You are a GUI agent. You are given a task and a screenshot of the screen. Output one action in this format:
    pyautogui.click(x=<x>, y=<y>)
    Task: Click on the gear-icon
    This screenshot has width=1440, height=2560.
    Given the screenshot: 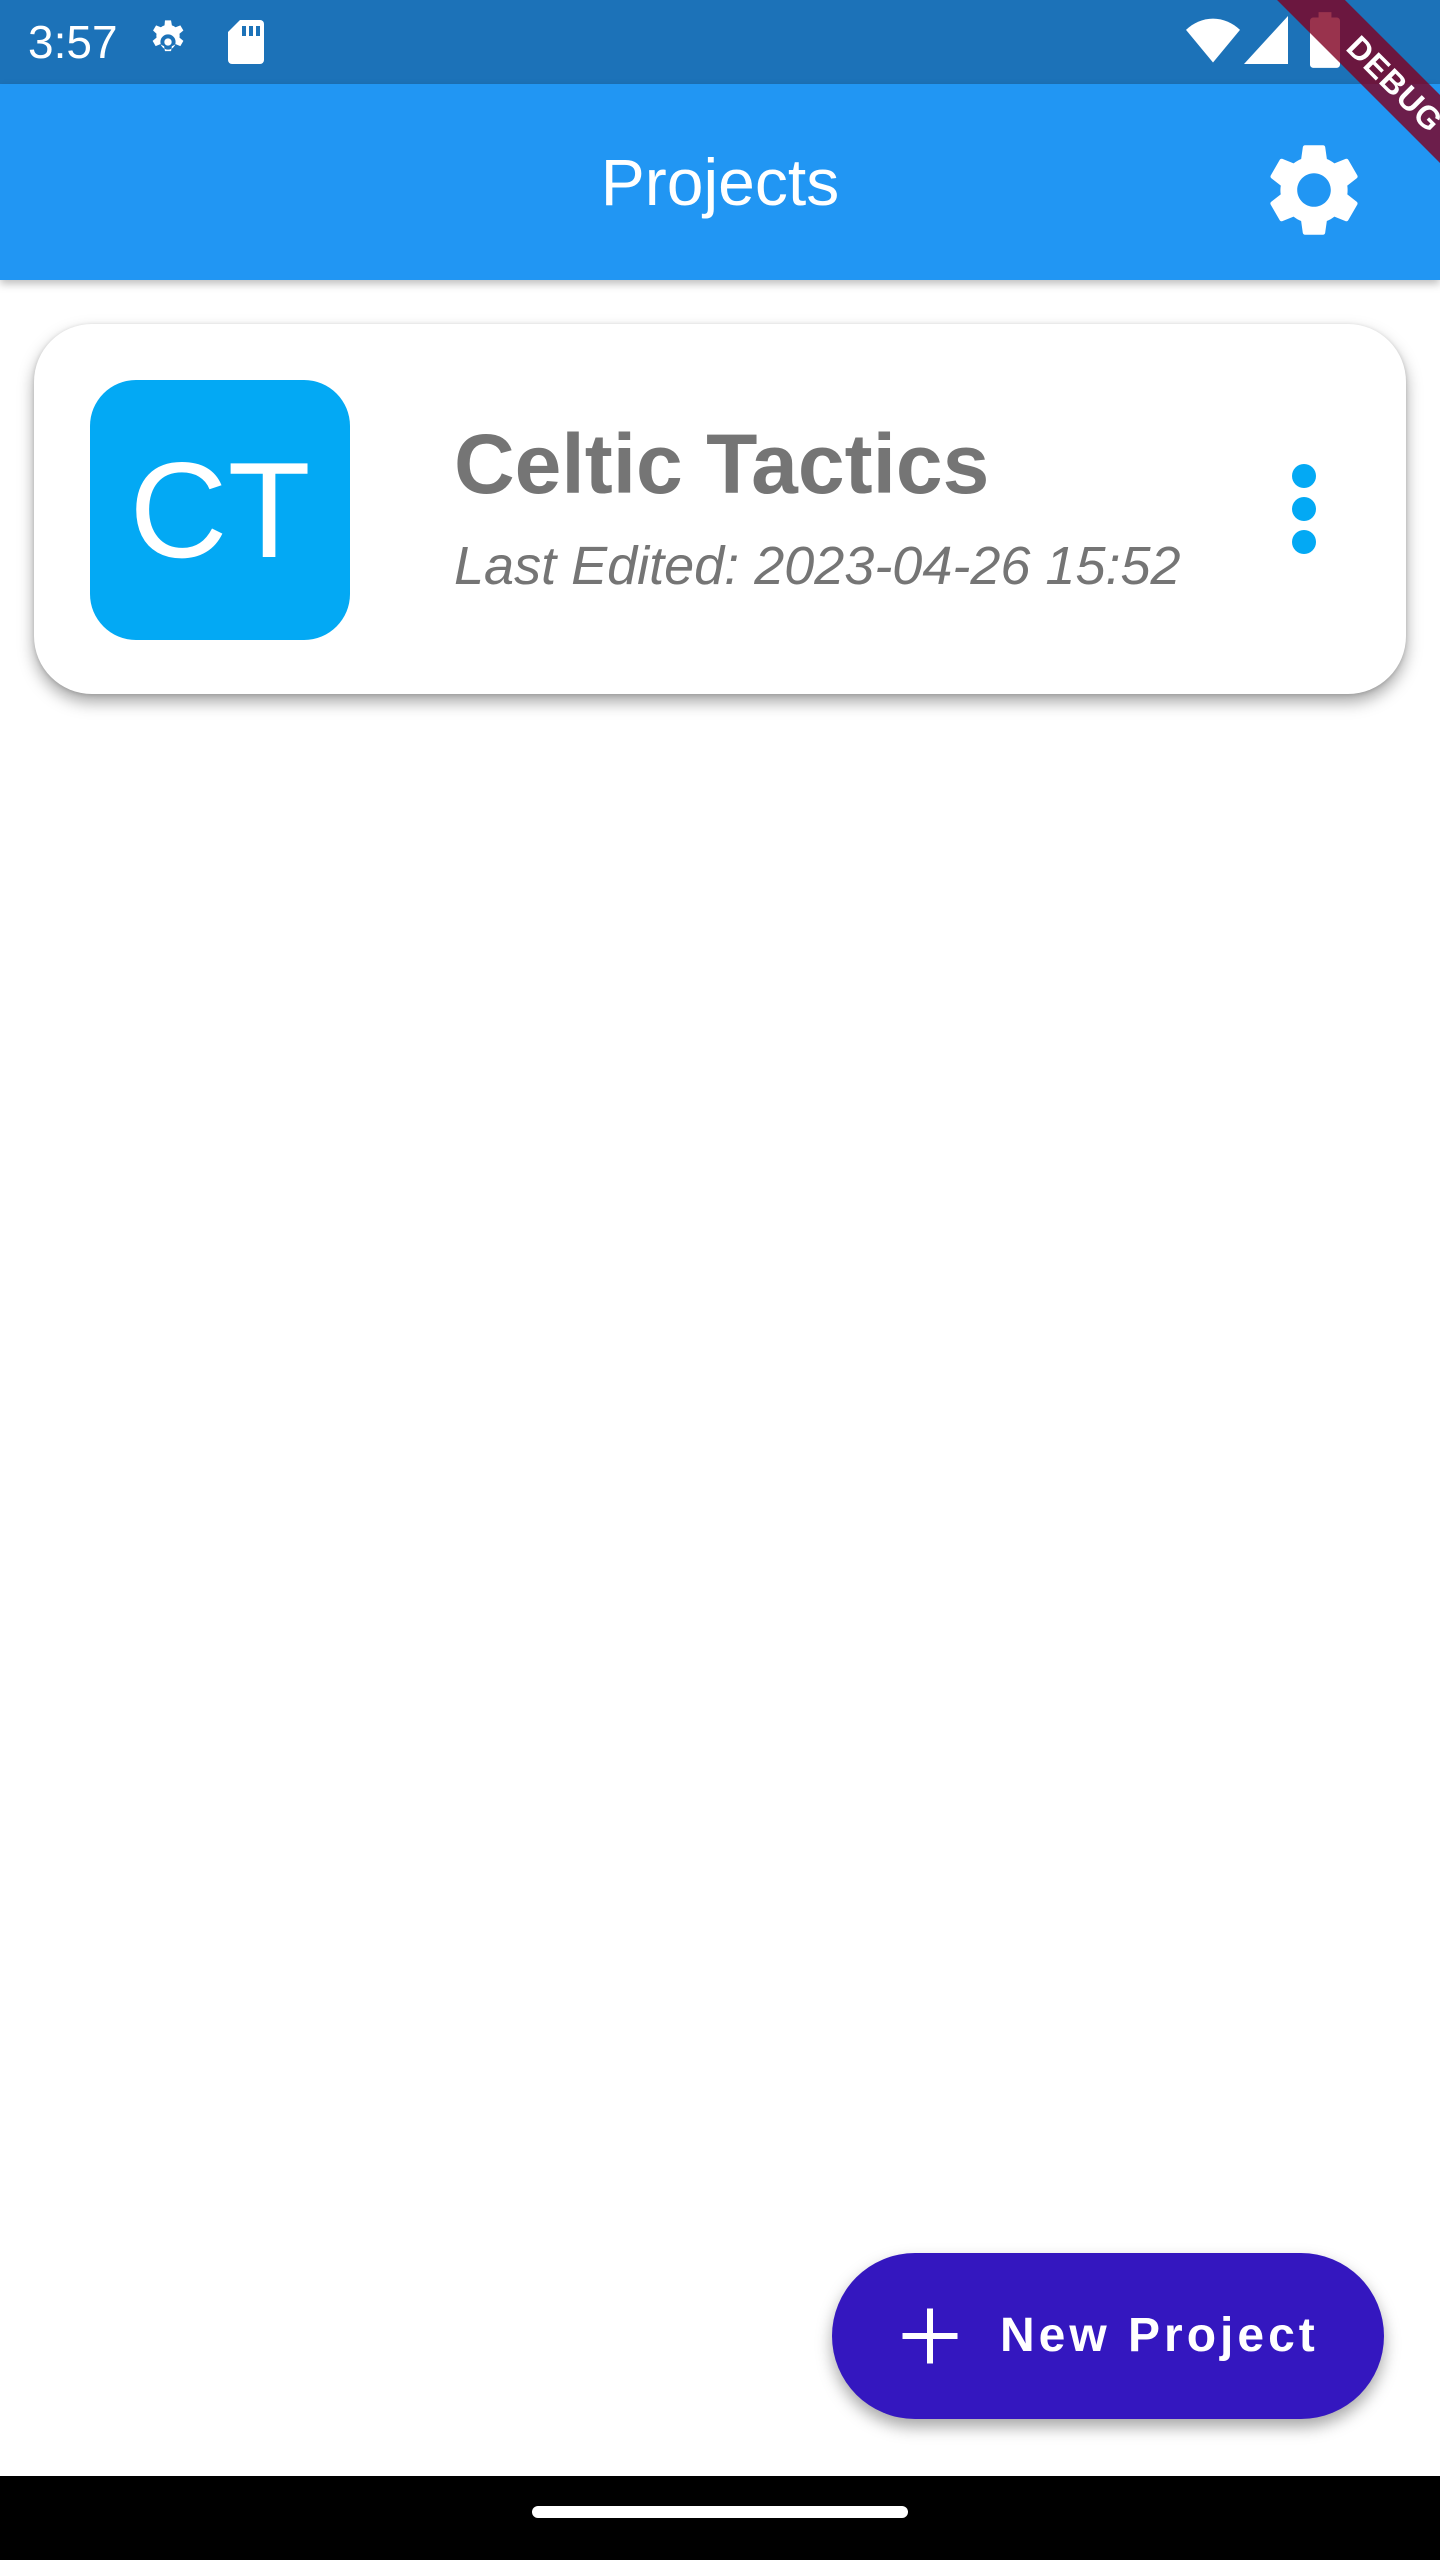 What is the action you would take?
    pyautogui.click(x=1314, y=190)
    